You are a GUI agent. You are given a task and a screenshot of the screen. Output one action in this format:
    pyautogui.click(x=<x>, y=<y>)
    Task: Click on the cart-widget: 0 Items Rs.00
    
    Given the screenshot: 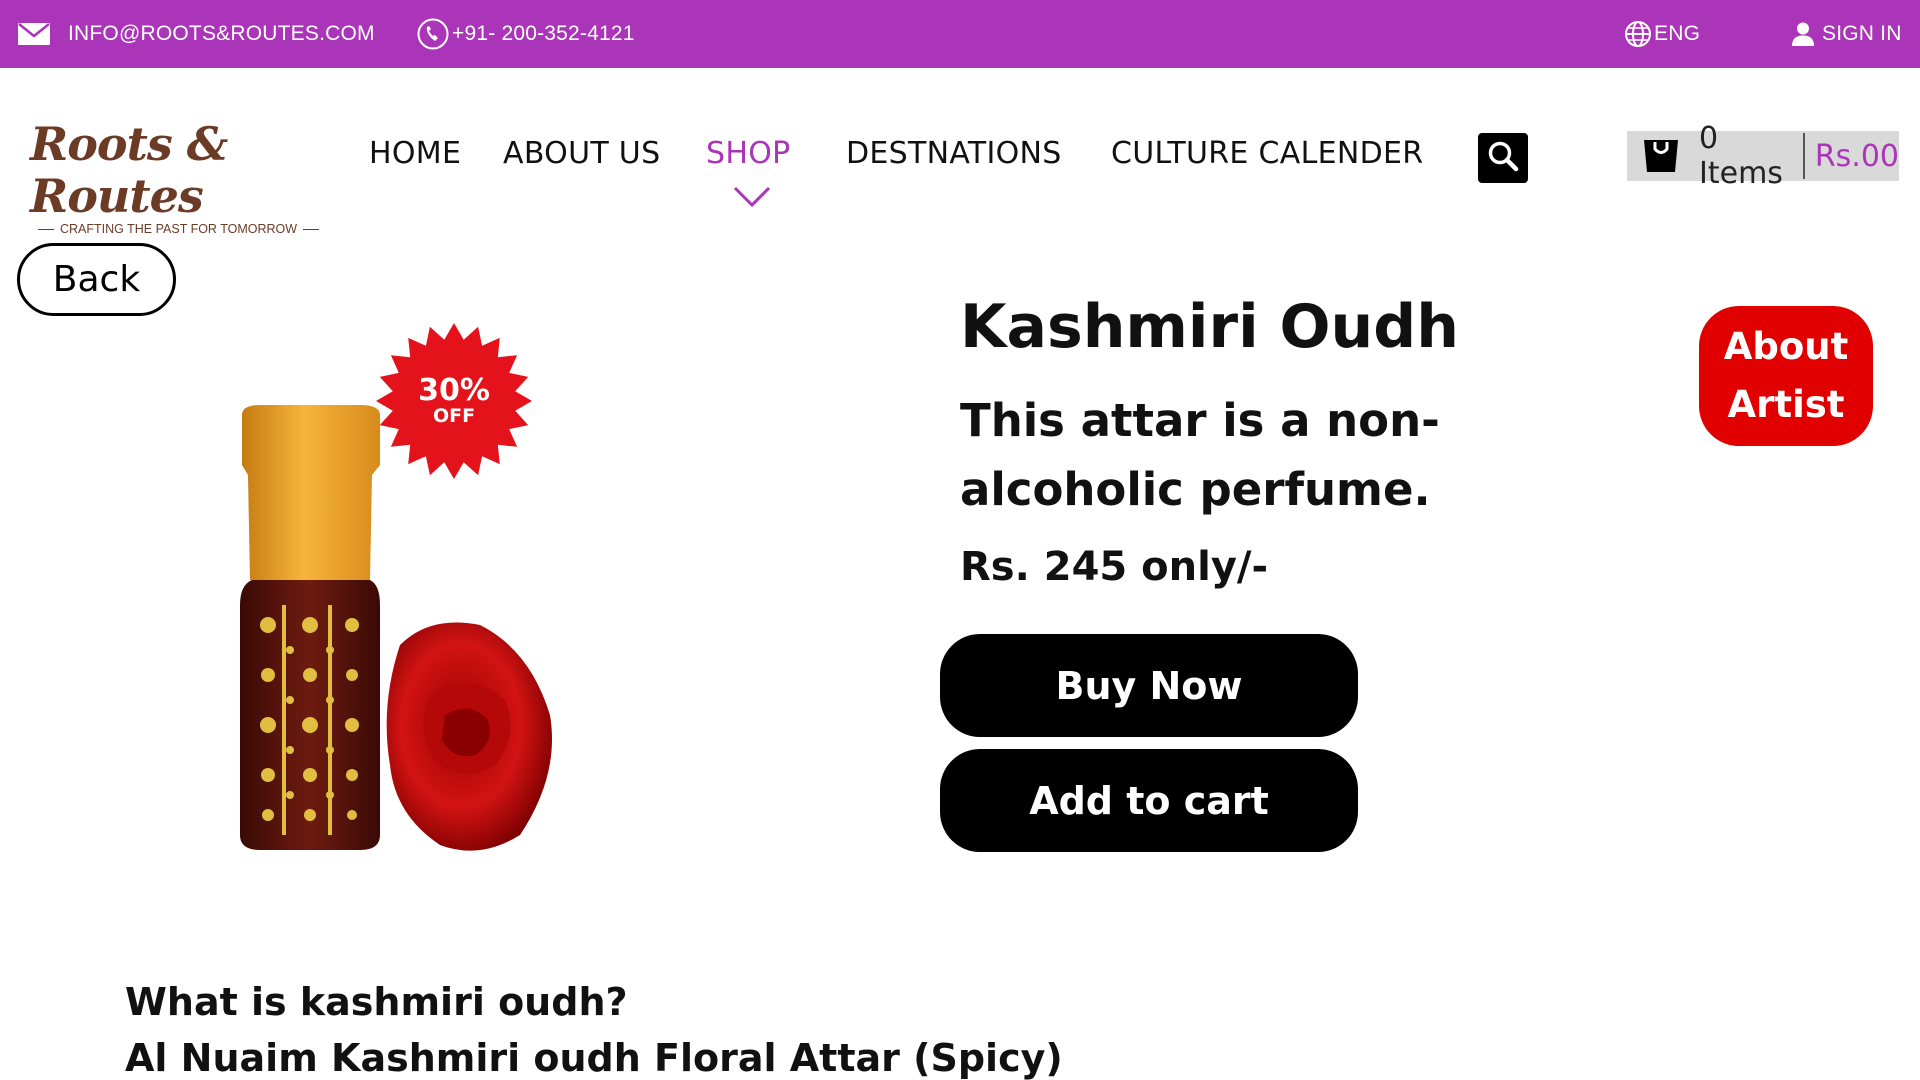 What is the action you would take?
    pyautogui.click(x=1763, y=156)
    